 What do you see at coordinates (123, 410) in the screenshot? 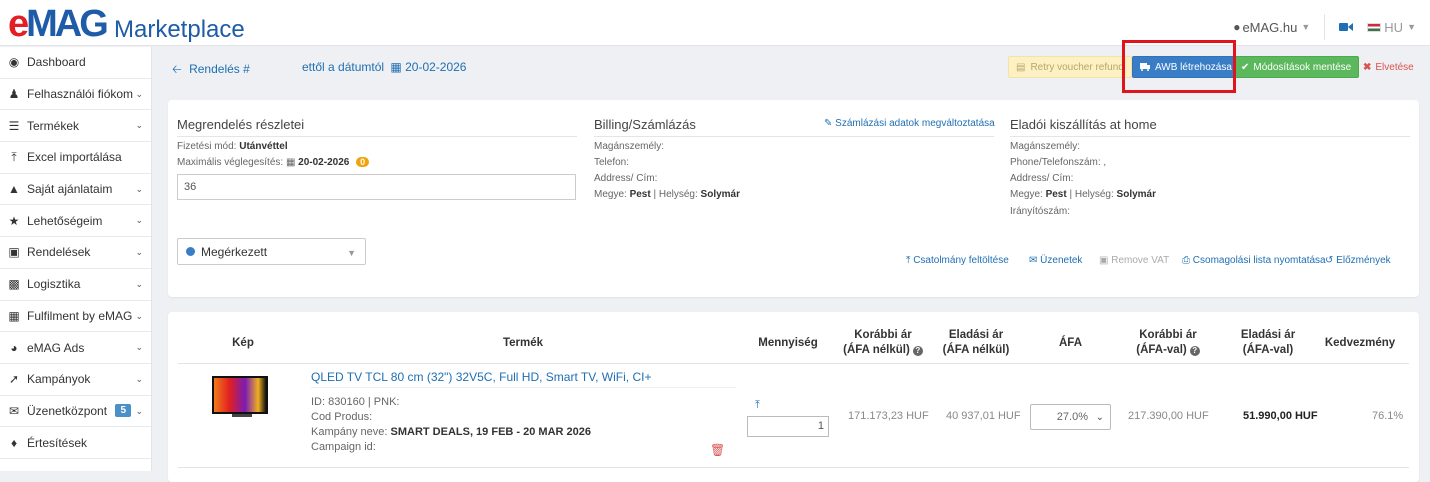
I see `unread-count-badge: 5` at bounding box center [123, 410].